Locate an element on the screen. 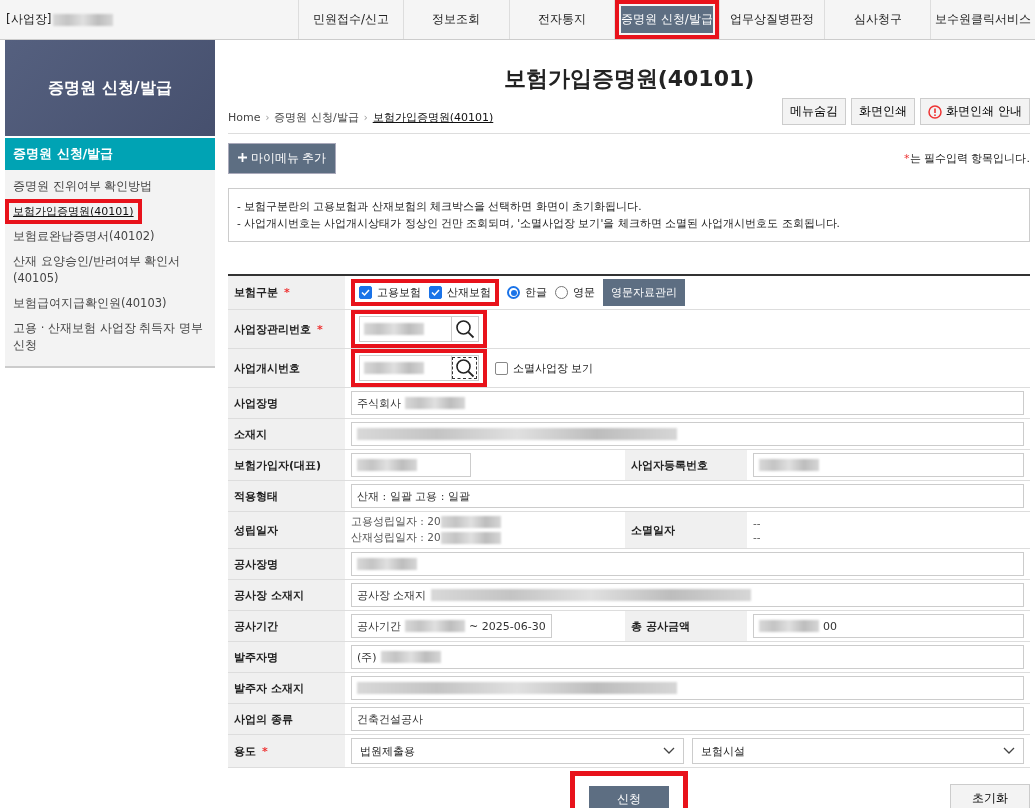 The image size is (1035, 808). text-field: 공사기간 ~ 2025-06-30 is located at coordinates (451, 626).